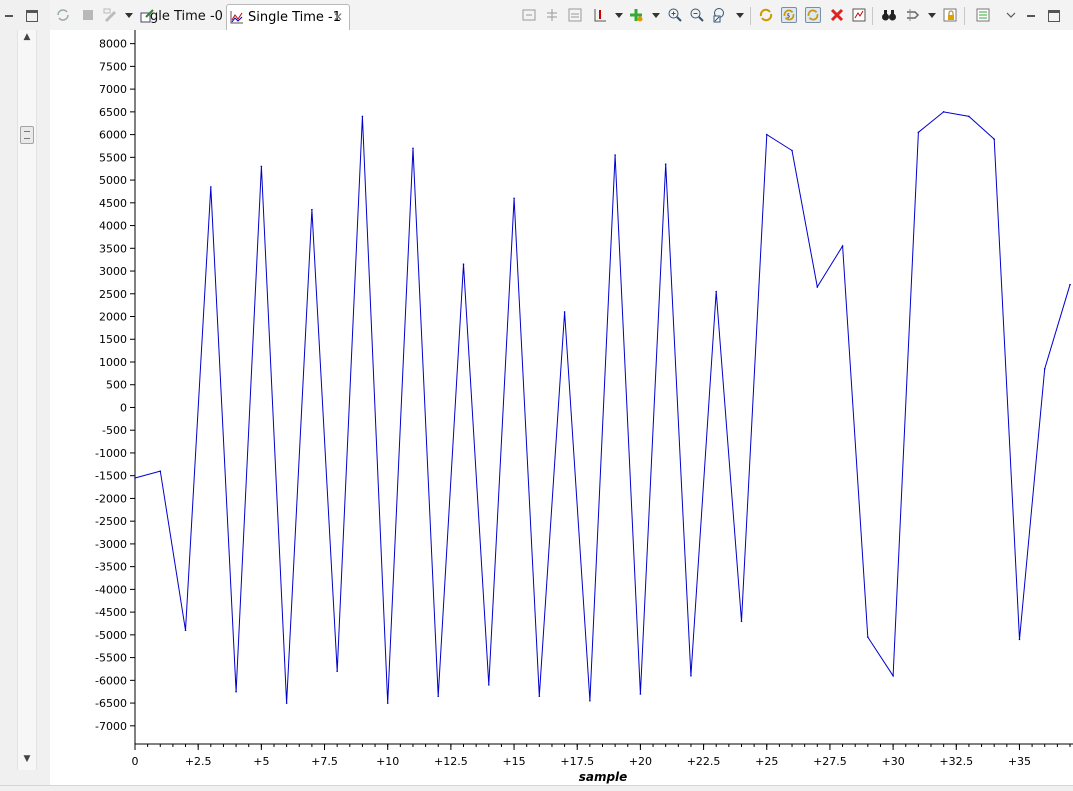  What do you see at coordinates (113, 271) in the screenshot?
I see `y-tick-label: 3000` at bounding box center [113, 271].